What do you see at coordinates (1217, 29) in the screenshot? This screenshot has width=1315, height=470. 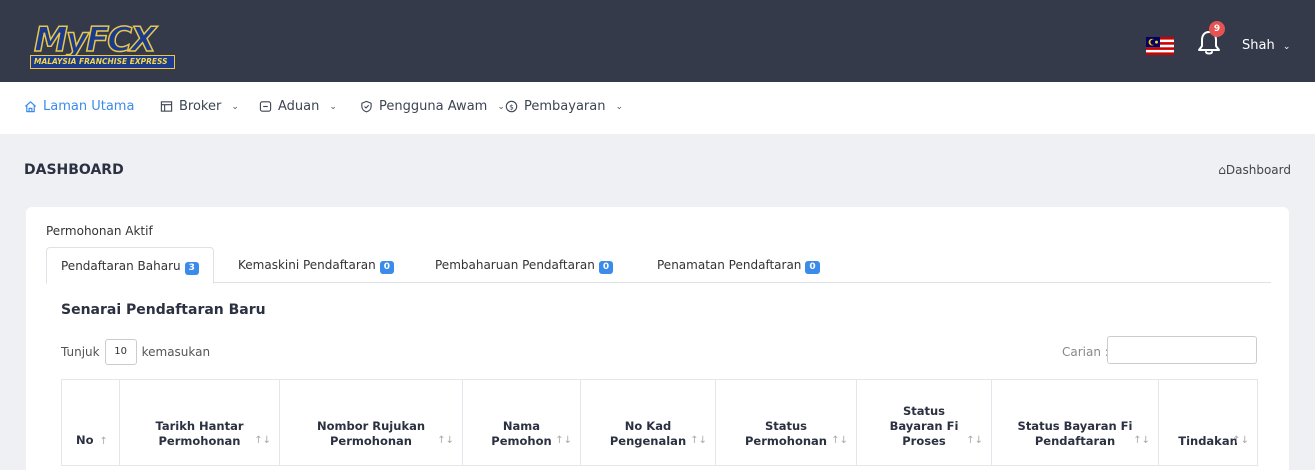 I see `notification-count-badge: 9` at bounding box center [1217, 29].